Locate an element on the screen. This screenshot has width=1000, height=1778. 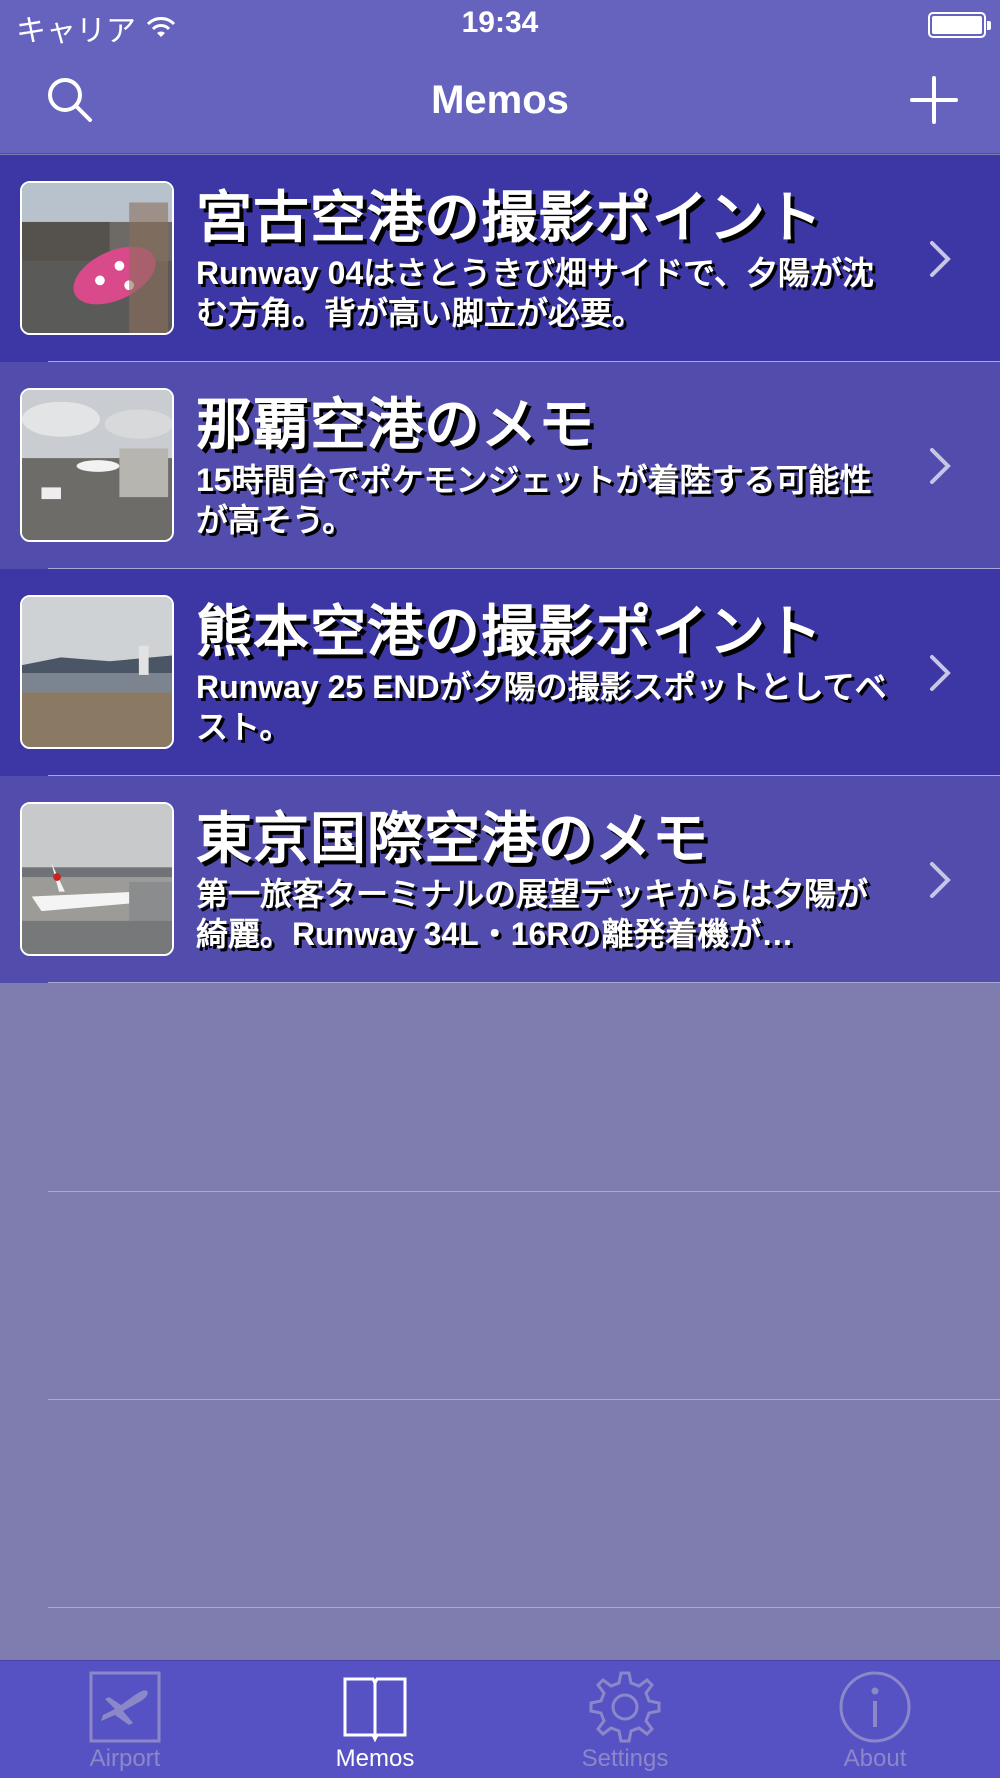
memo-title: 東京国際空港のメモ is located at coordinates (452, 838).